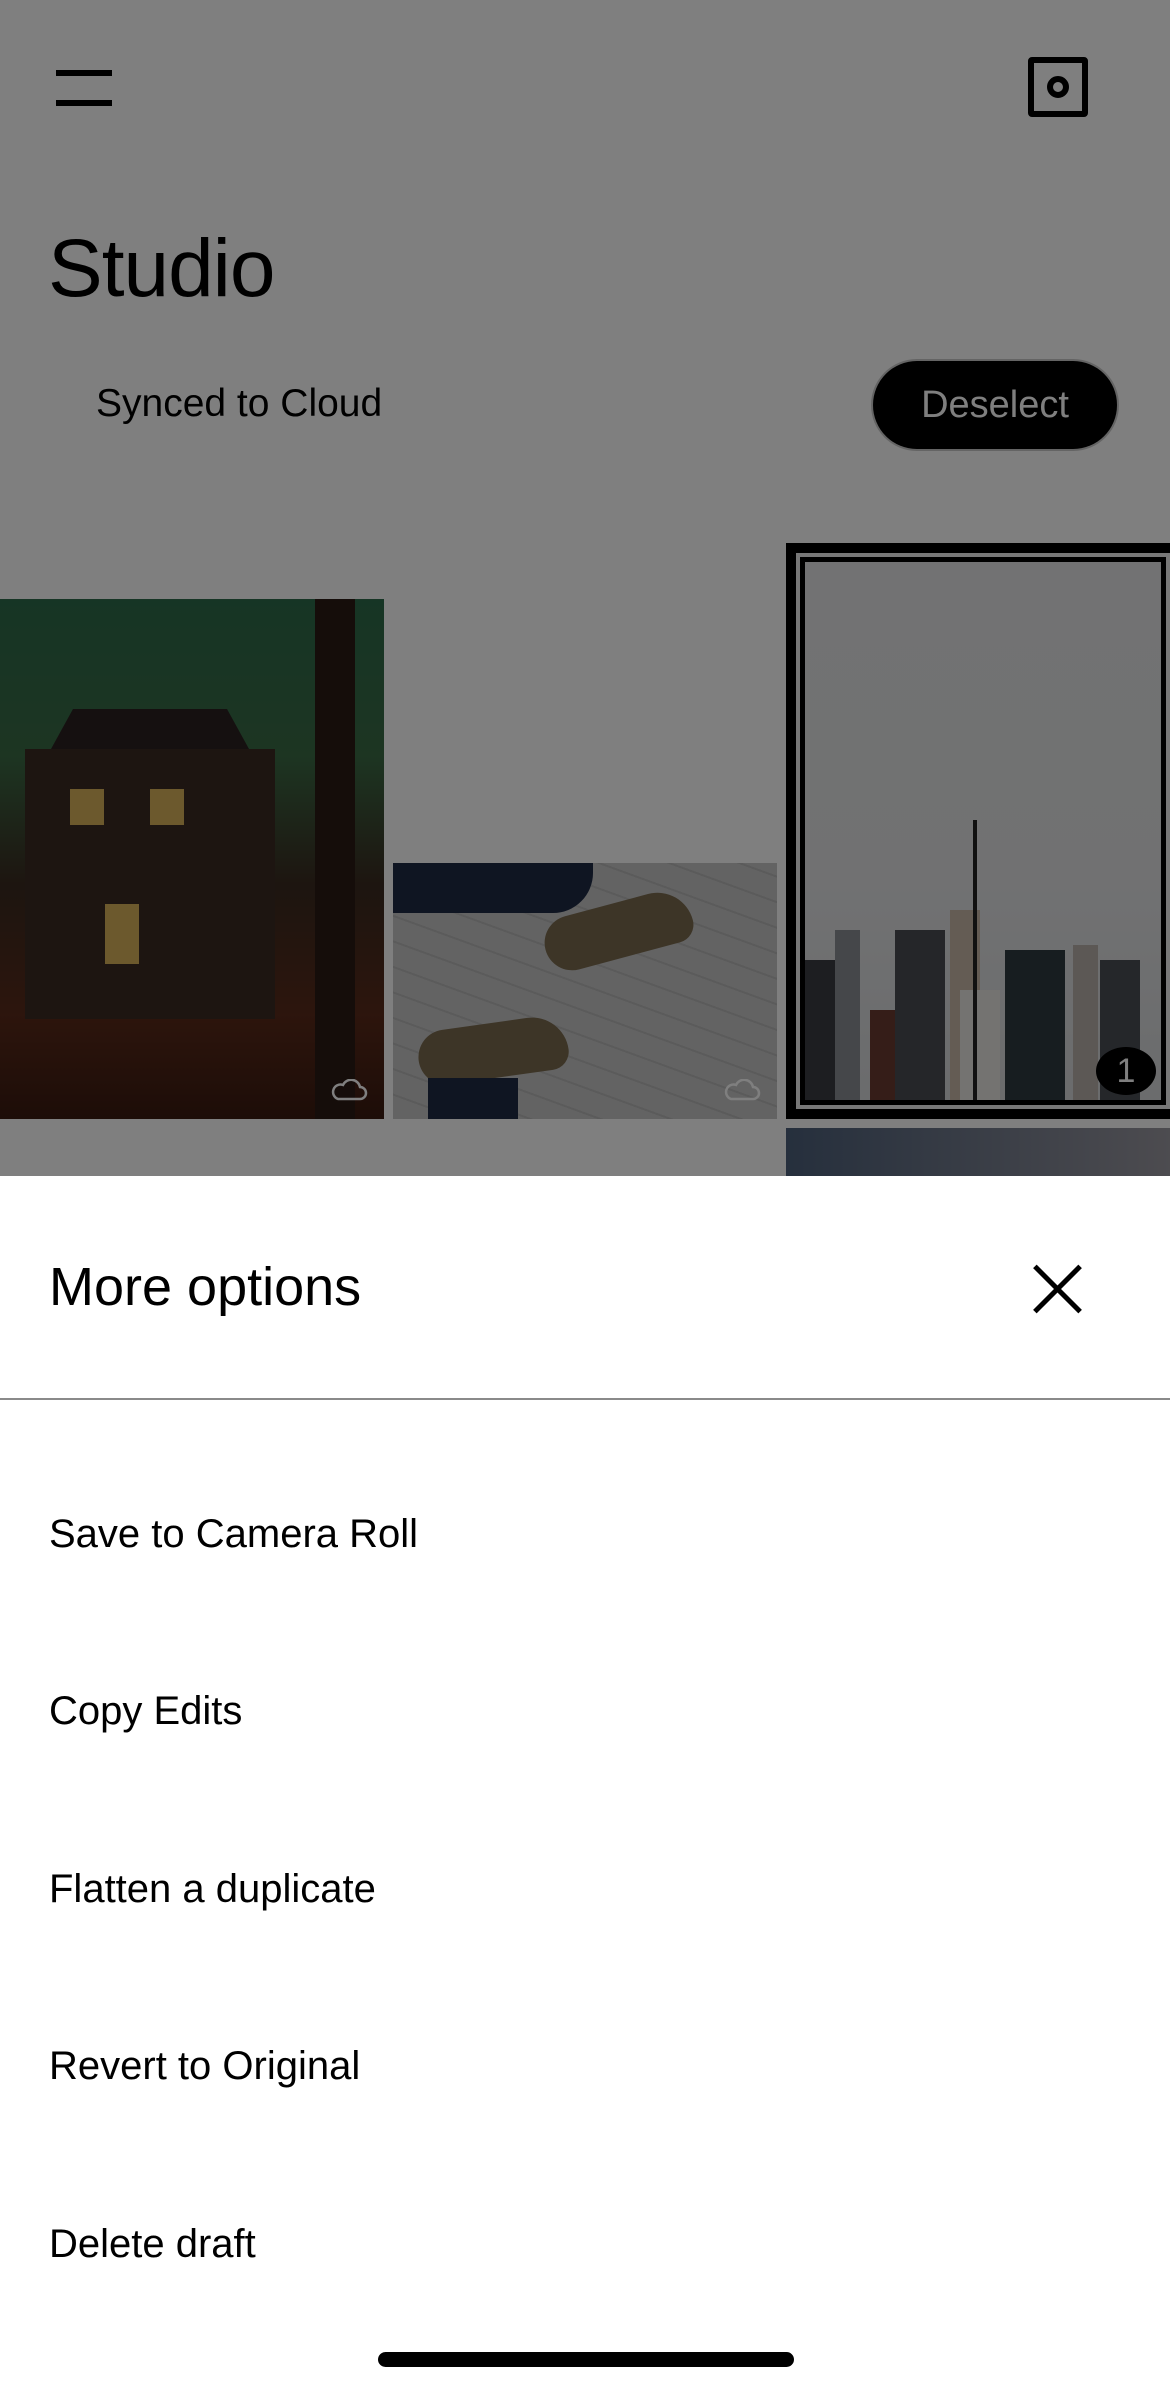 The width and height of the screenshot is (1170, 2391). Describe the element at coordinates (1057, 1289) in the screenshot. I see `close-icon` at that location.